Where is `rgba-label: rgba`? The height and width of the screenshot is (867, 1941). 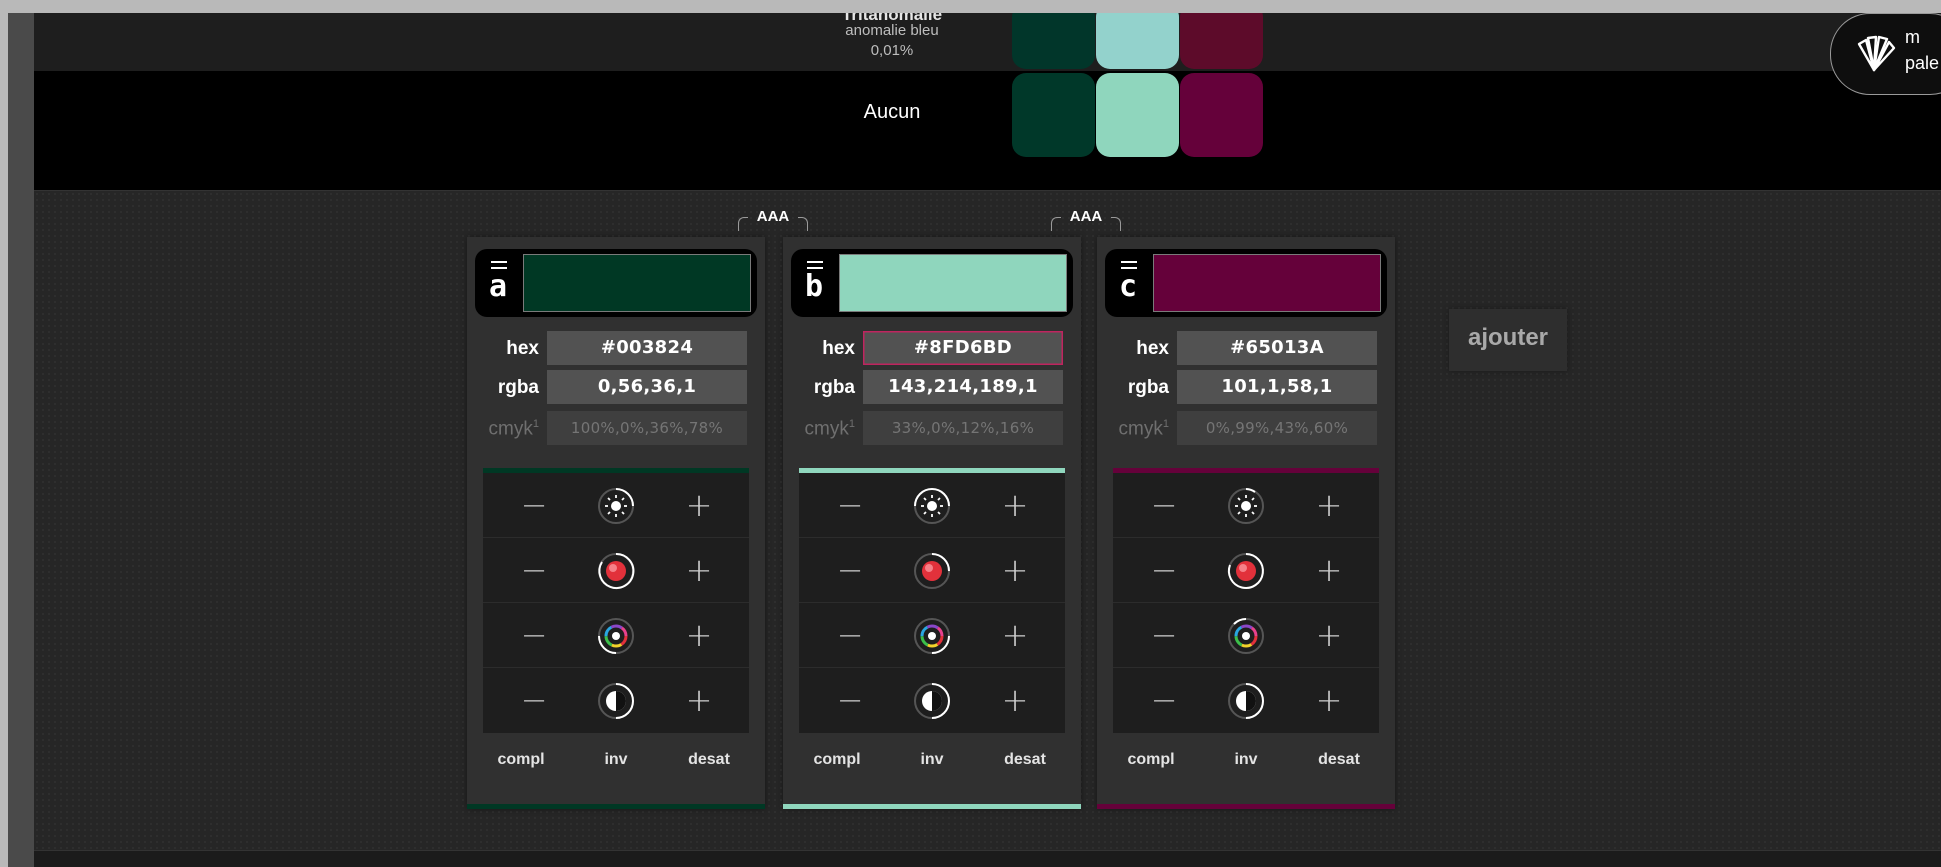
rgba-label: rgba is located at coordinates (834, 387).